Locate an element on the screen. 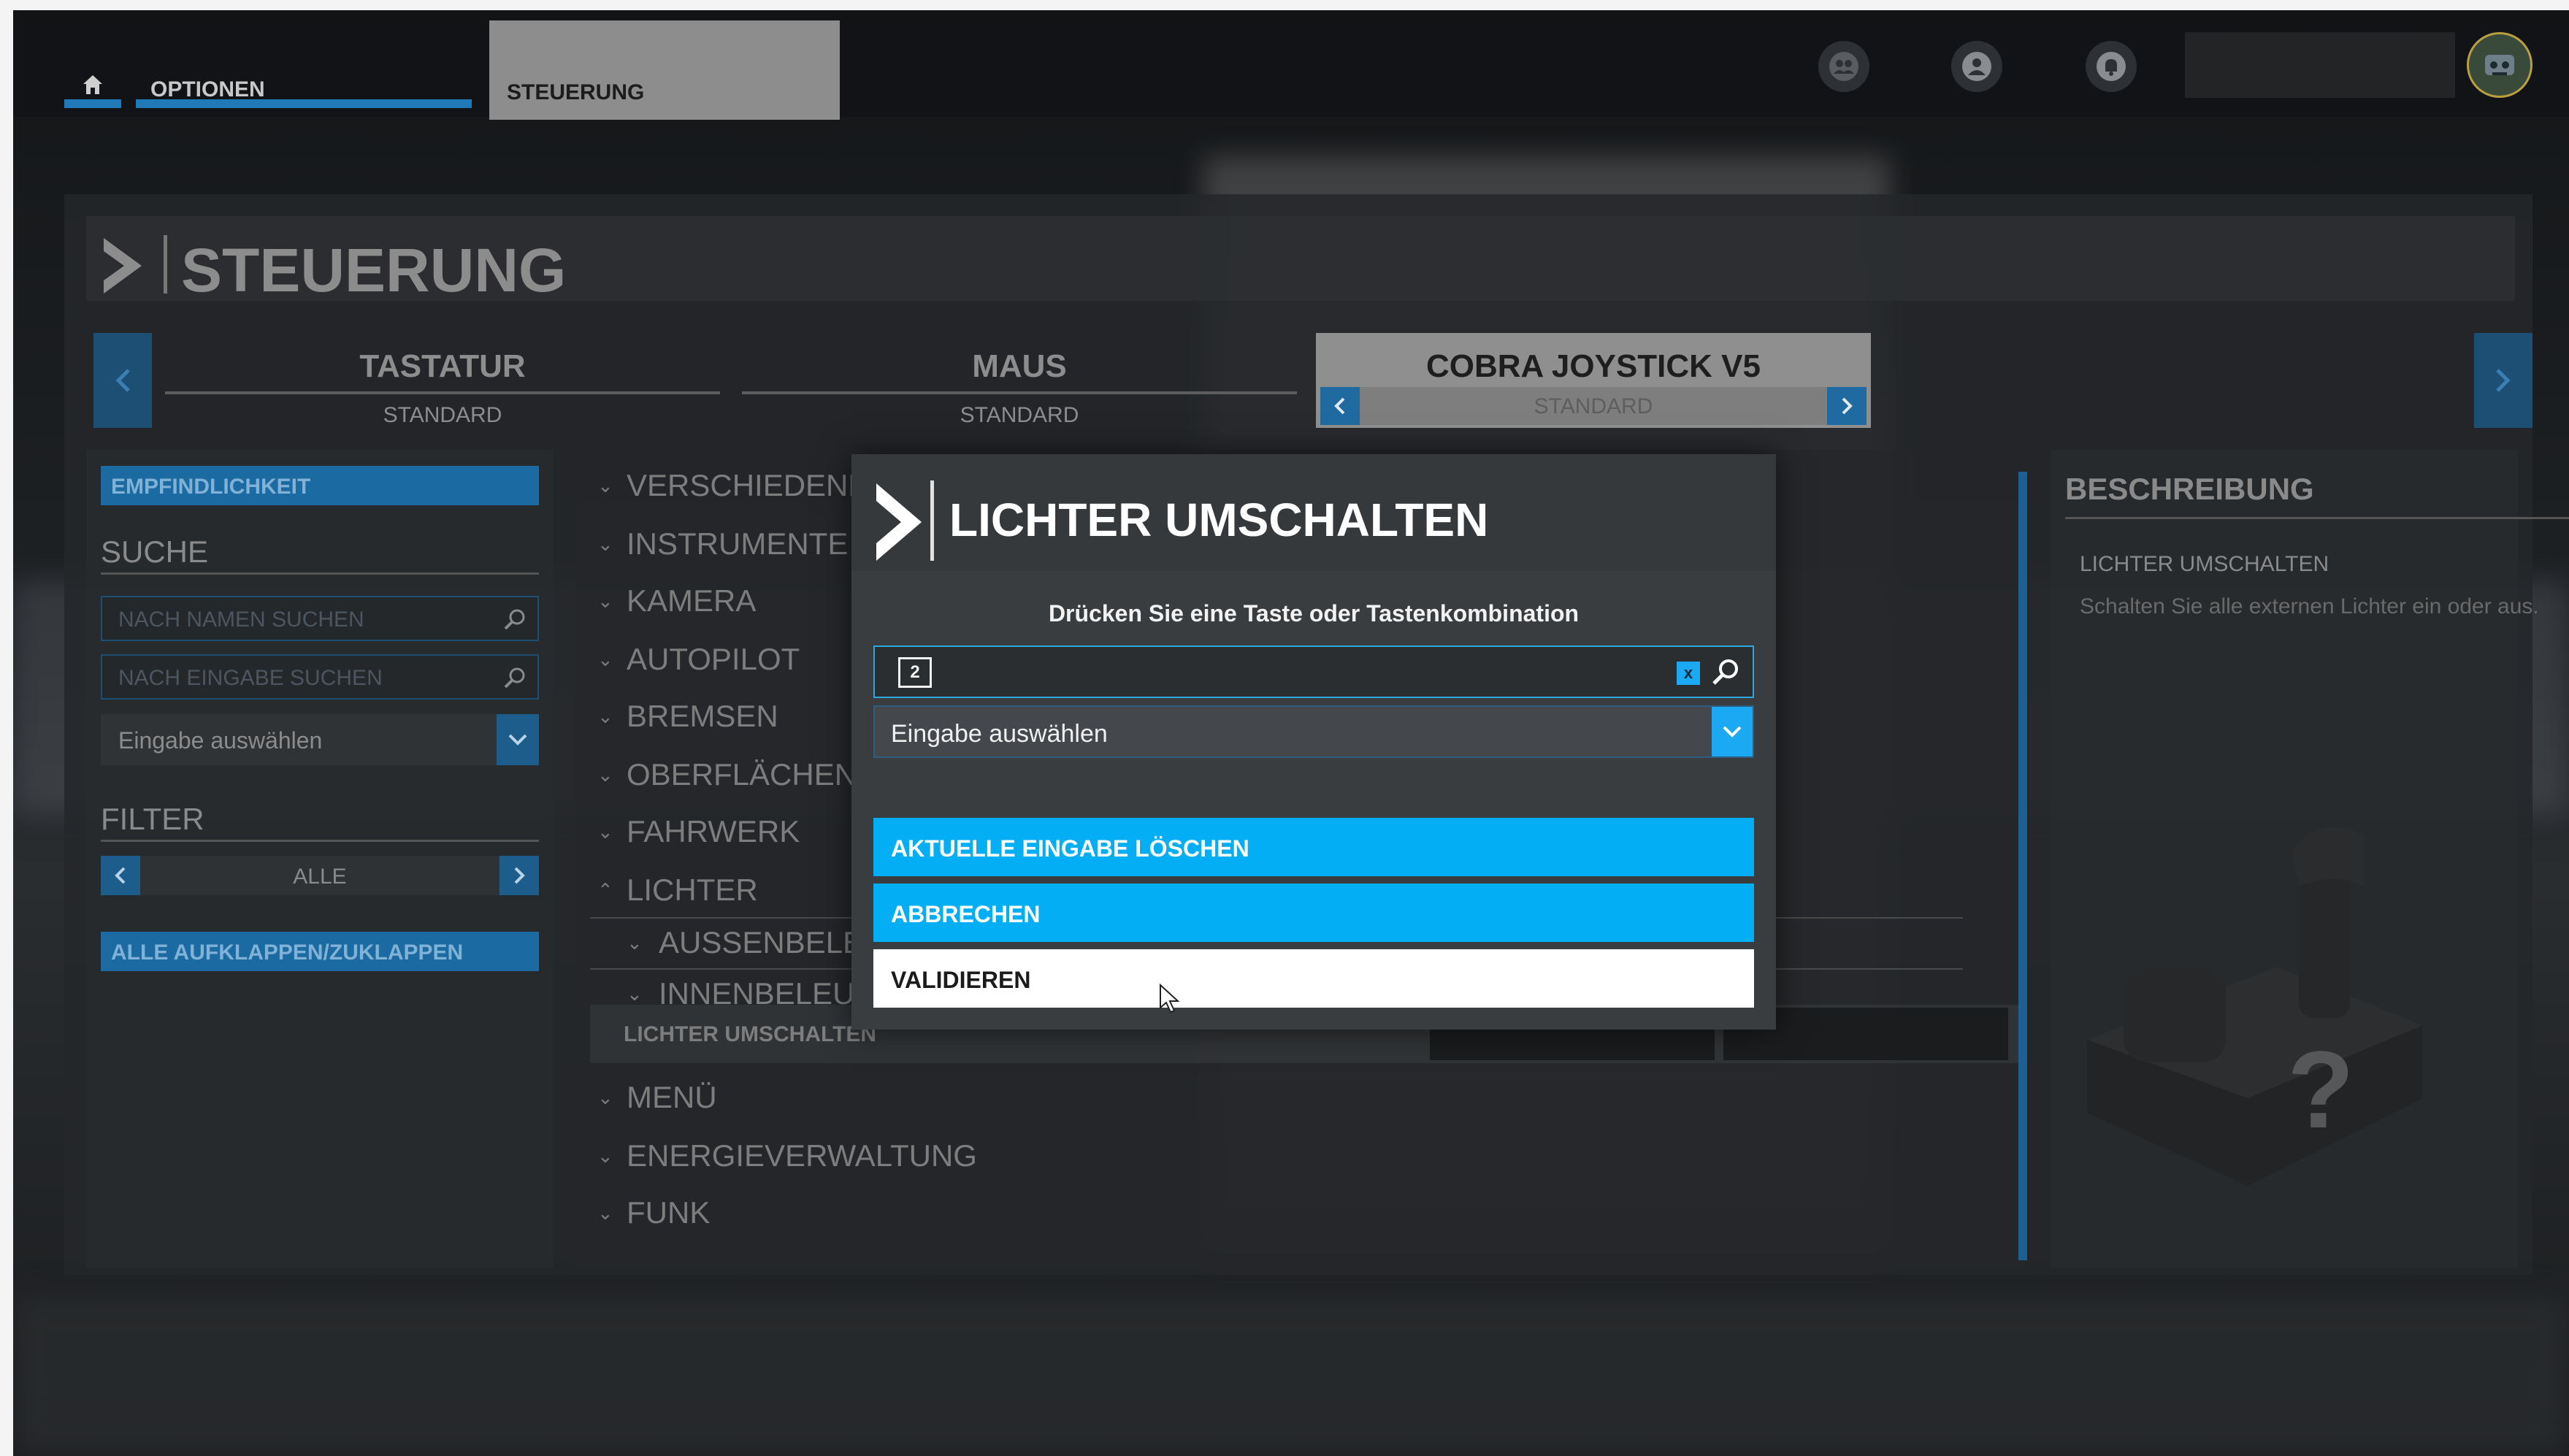 The height and width of the screenshot is (1456, 2569). dialog-title: LICHTER UMSCHALTEN is located at coordinates (1219, 520).